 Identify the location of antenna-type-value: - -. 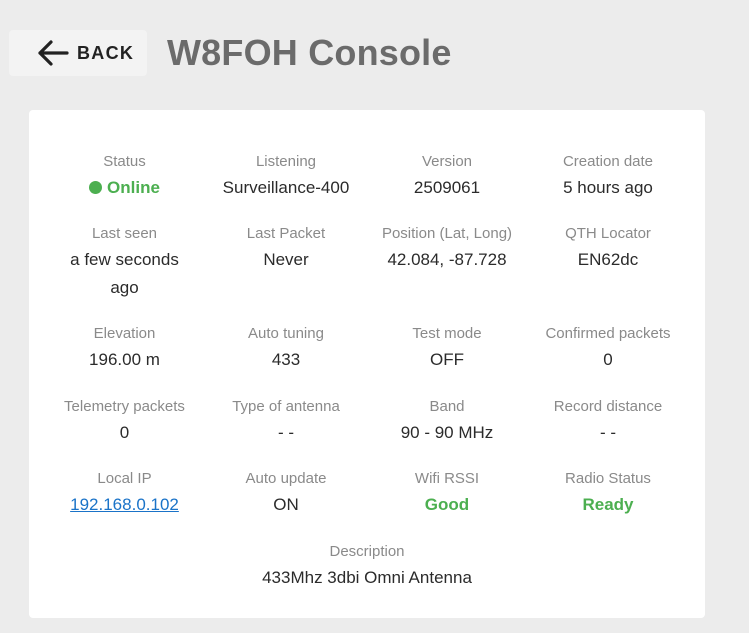
(286, 432).